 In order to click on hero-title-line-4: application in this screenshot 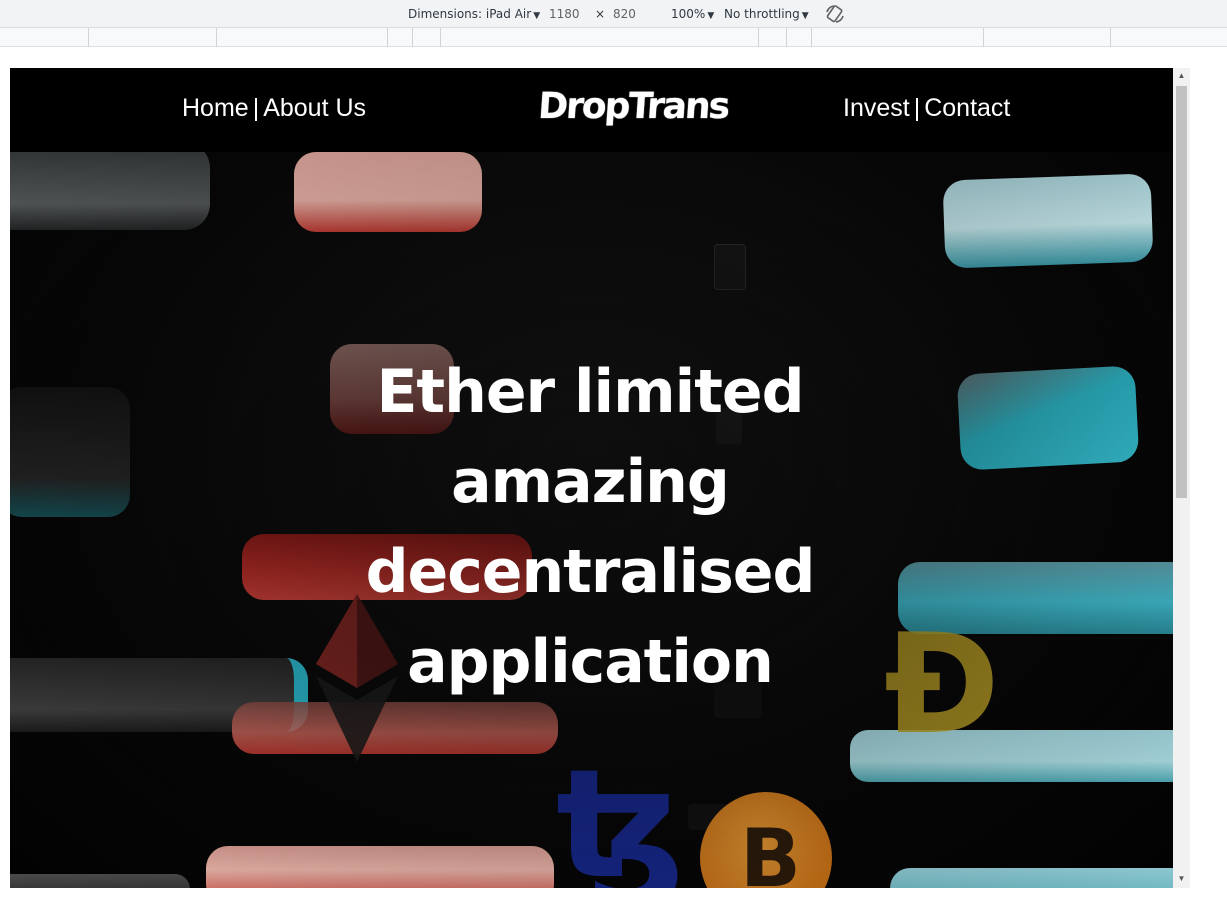, I will do `click(590, 662)`.